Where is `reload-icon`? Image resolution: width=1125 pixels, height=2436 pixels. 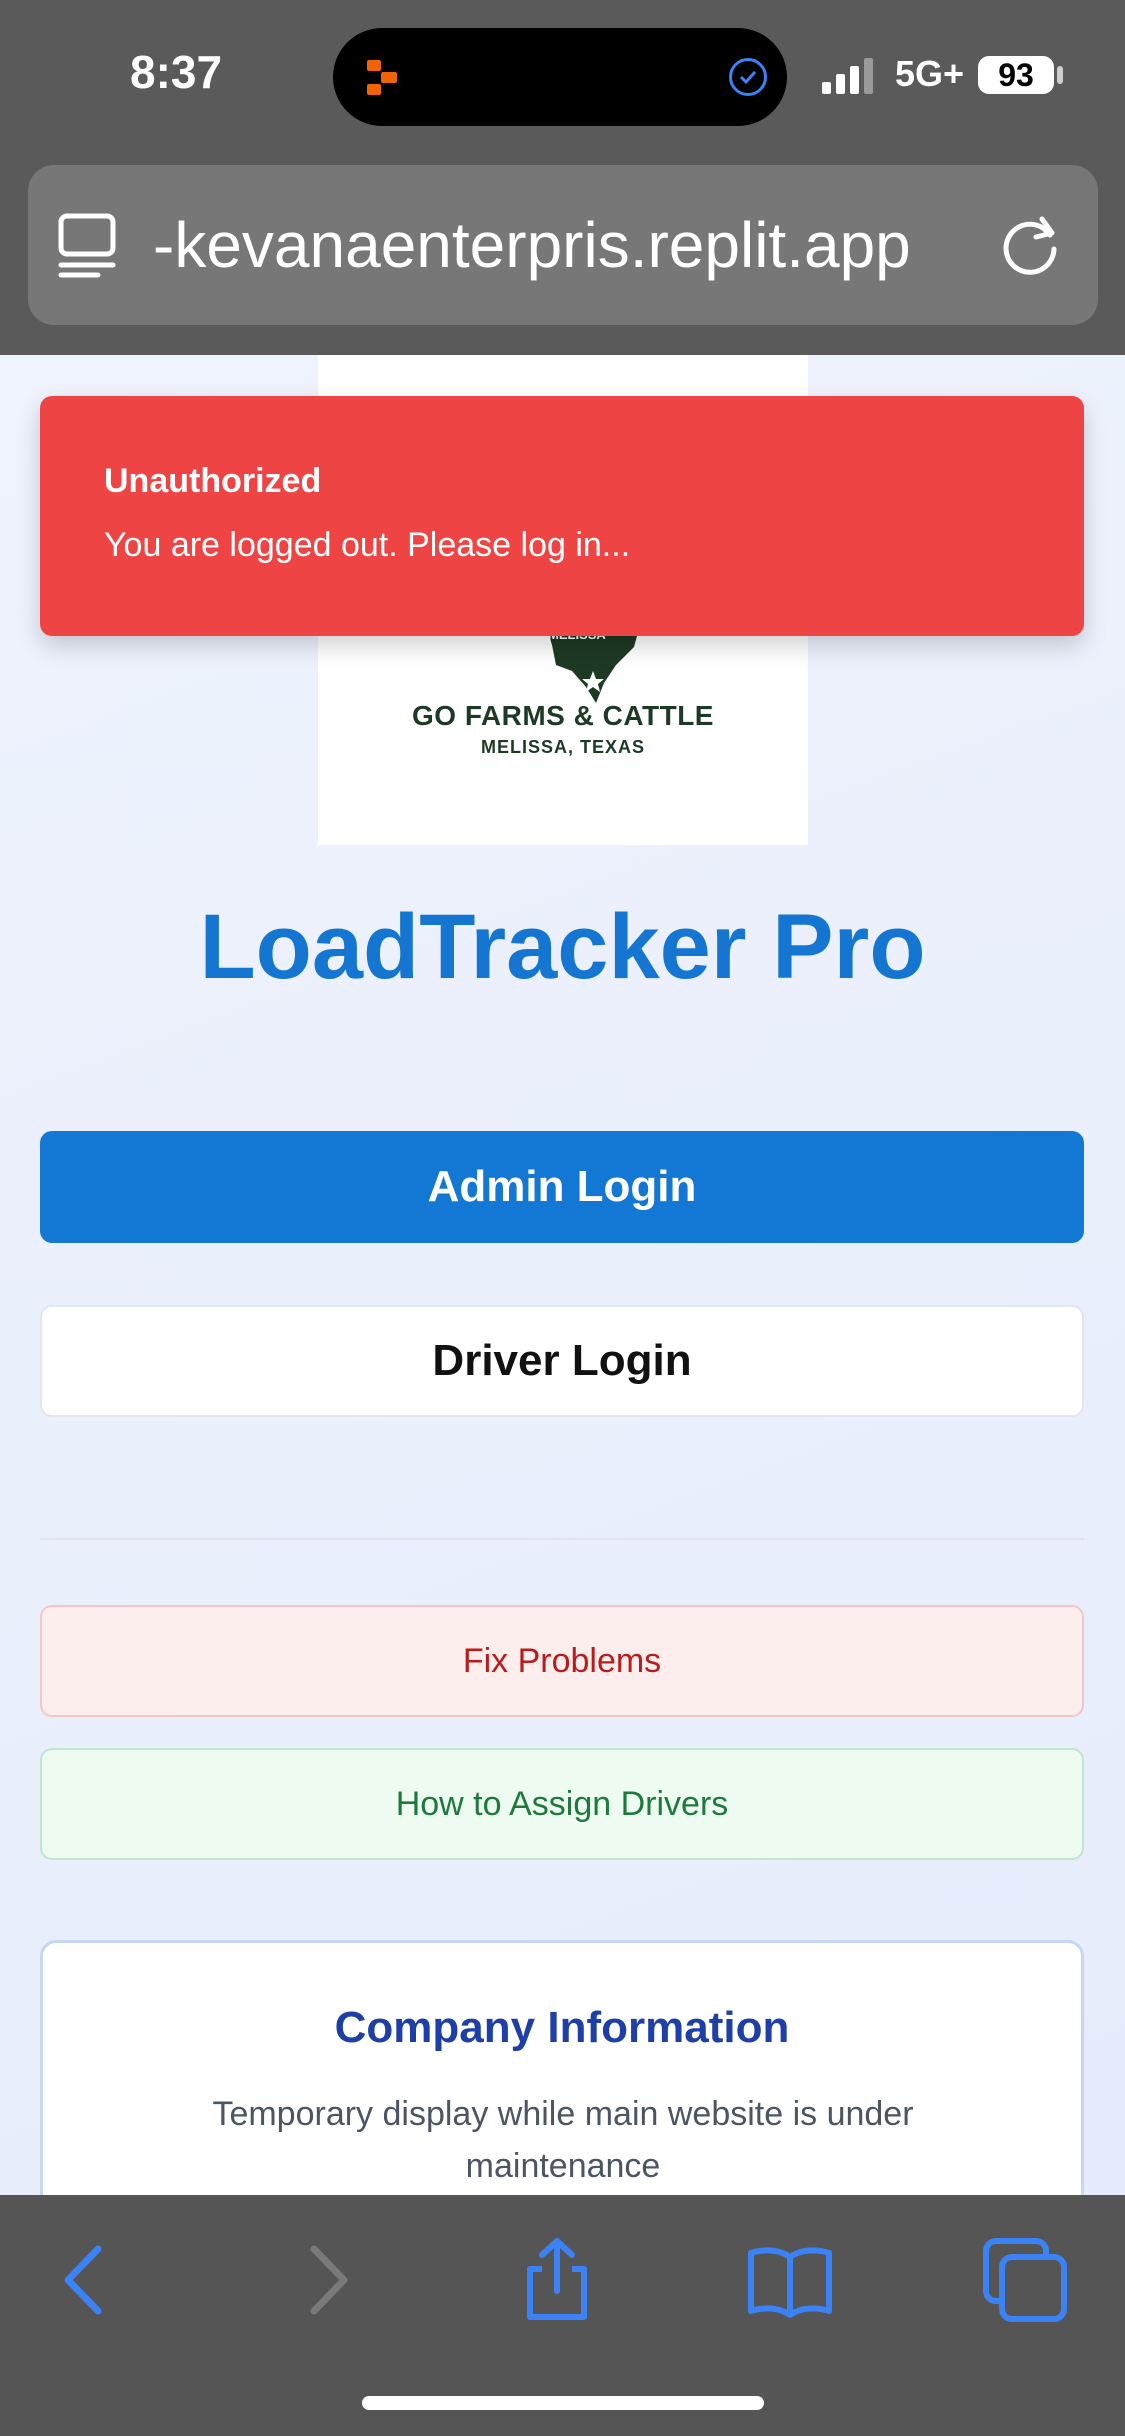 reload-icon is located at coordinates (1031, 244).